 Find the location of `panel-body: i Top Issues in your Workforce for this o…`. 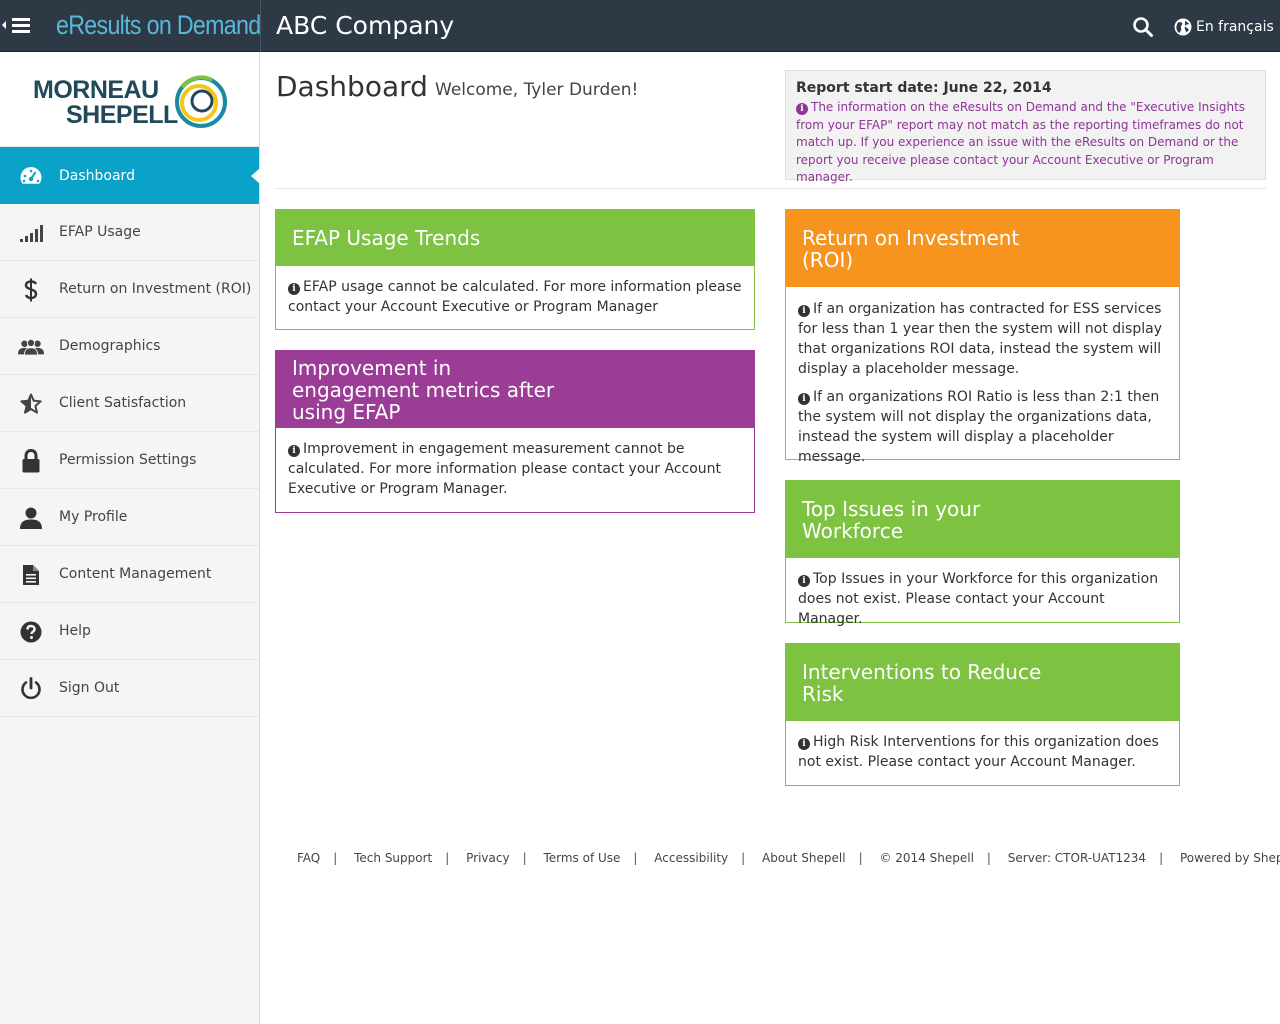

panel-body: i Top Issues in your Workforce for this o… is located at coordinates (982, 599).